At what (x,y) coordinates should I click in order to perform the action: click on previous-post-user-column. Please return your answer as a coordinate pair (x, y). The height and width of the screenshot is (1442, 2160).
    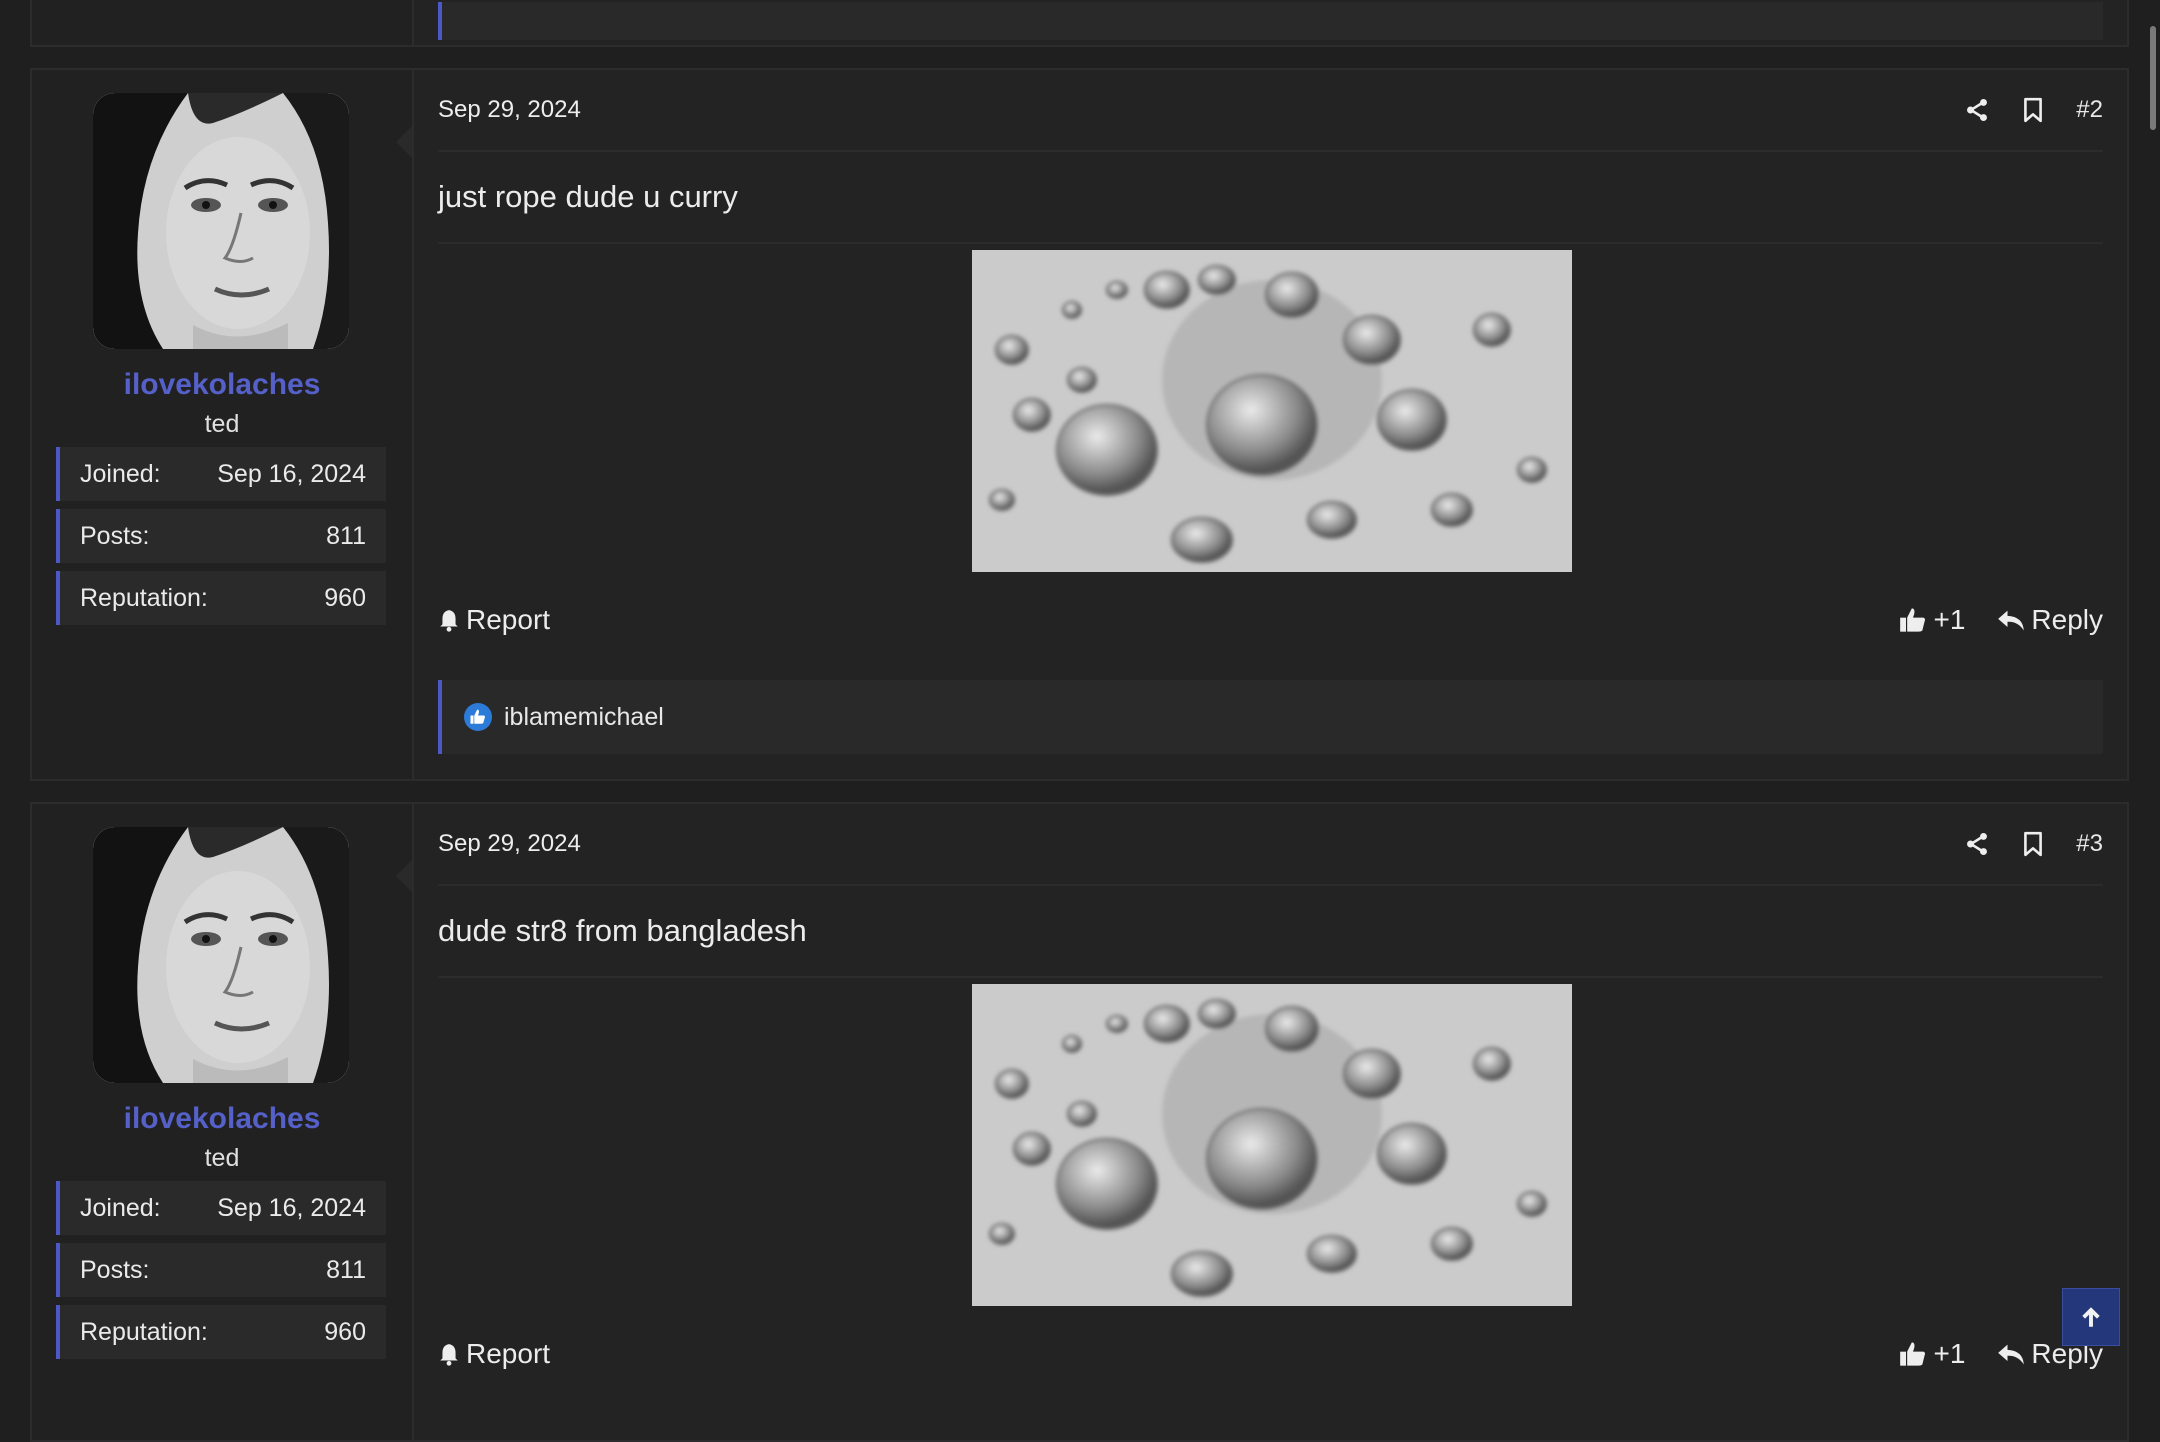
    Looking at the image, I should click on (223, 22).